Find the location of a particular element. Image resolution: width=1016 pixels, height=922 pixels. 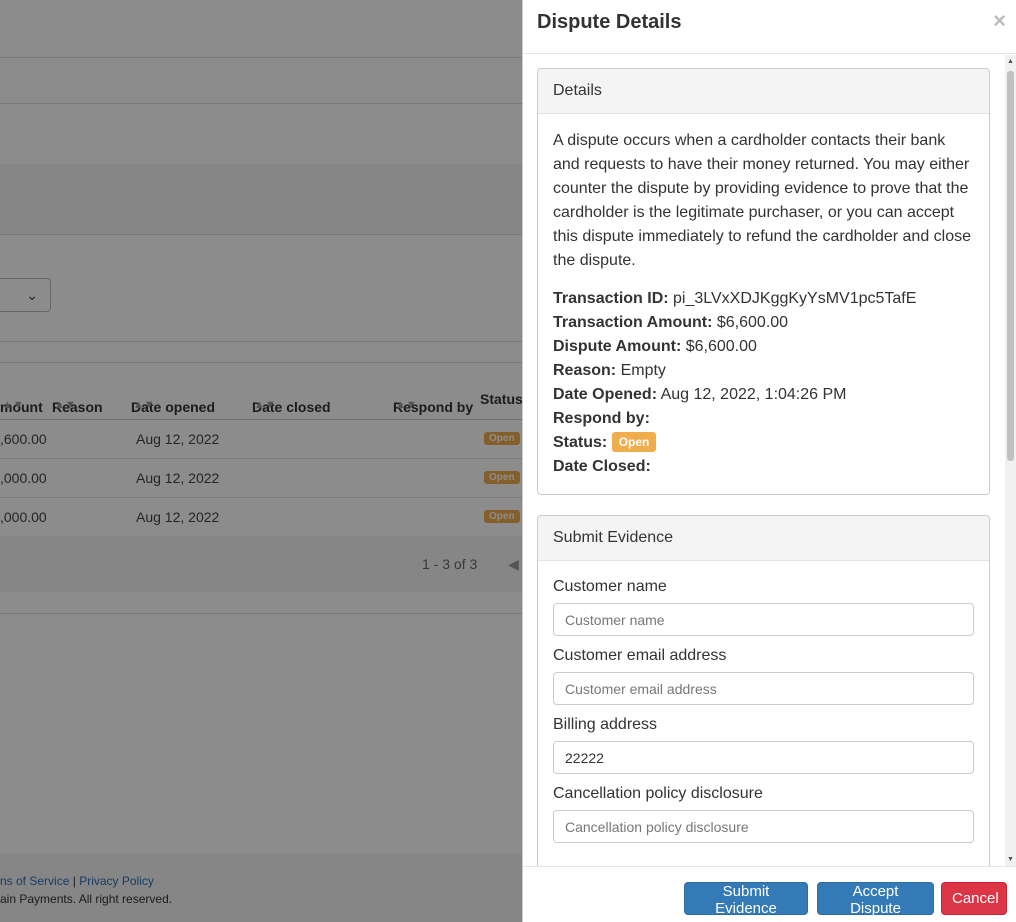

cancellation-policy-label: Cancellation policy disclosure is located at coordinates (658, 793).